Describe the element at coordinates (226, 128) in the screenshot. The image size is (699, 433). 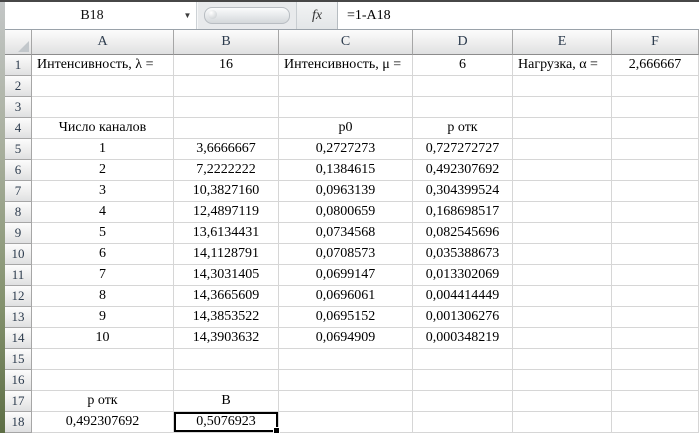
I see `cell-B4` at that location.